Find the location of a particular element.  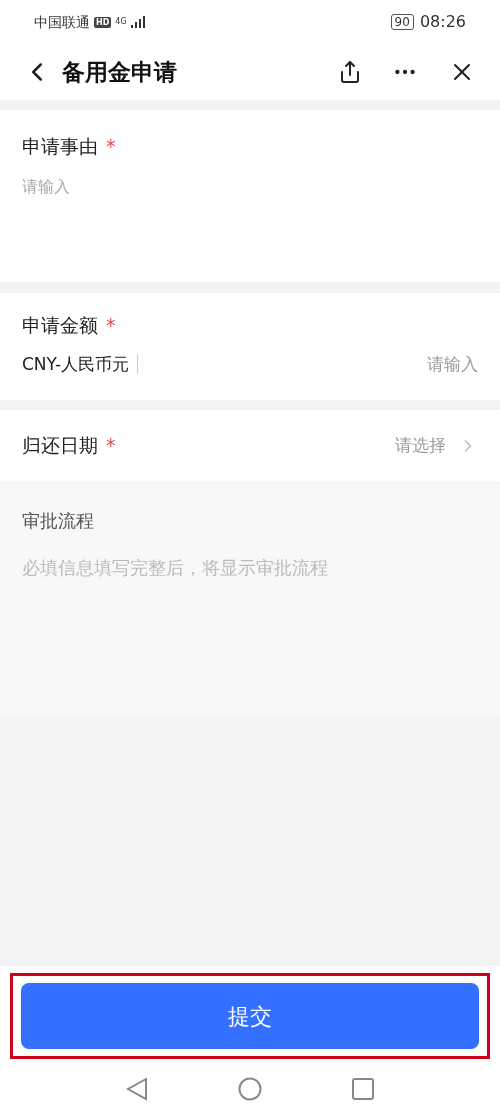

approval-hint: 必填信息填写完整后，将显示审批流程 is located at coordinates (175, 568).